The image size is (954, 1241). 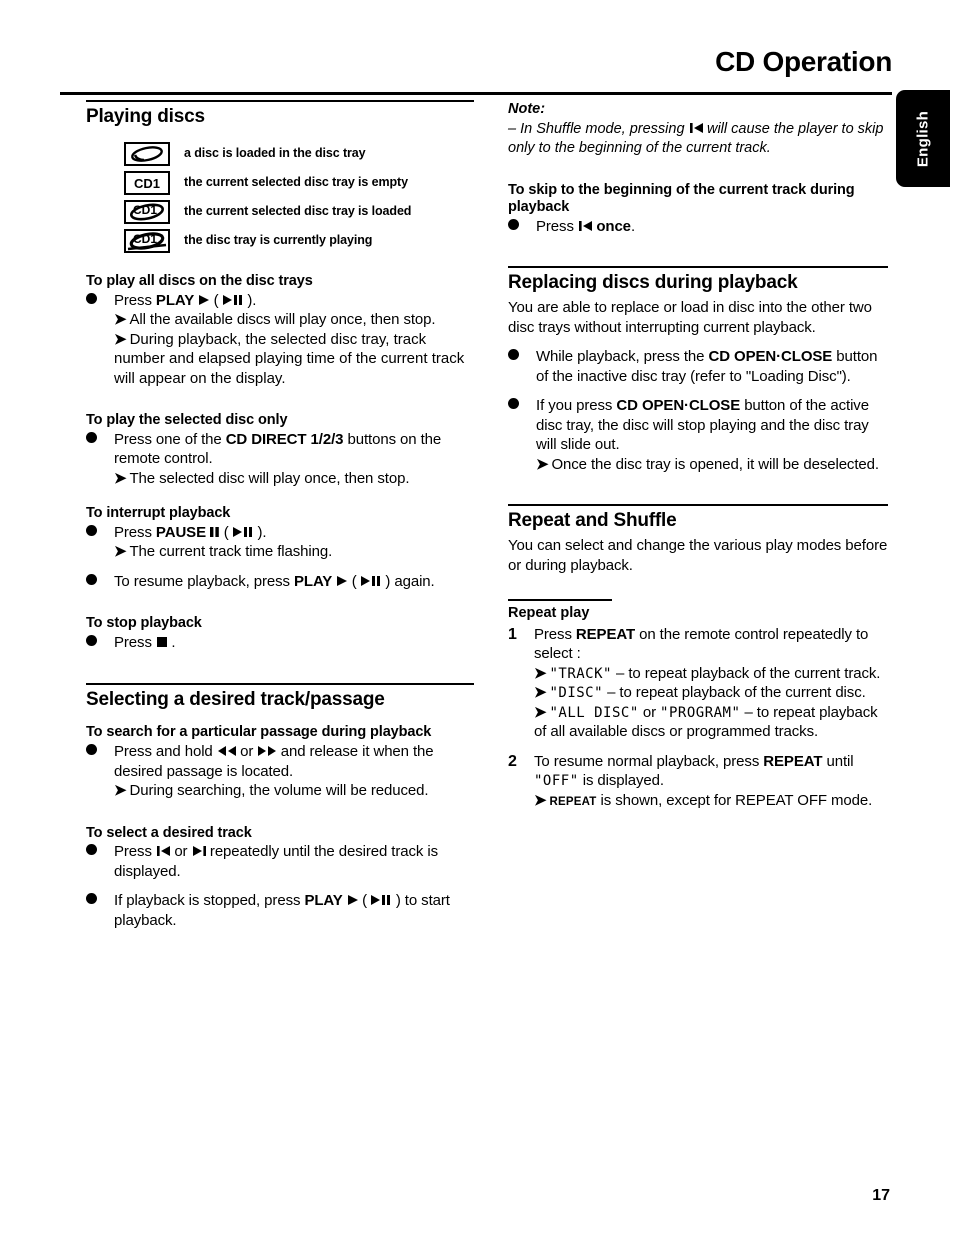 I want to click on pause-icon, so click(x=215, y=532).